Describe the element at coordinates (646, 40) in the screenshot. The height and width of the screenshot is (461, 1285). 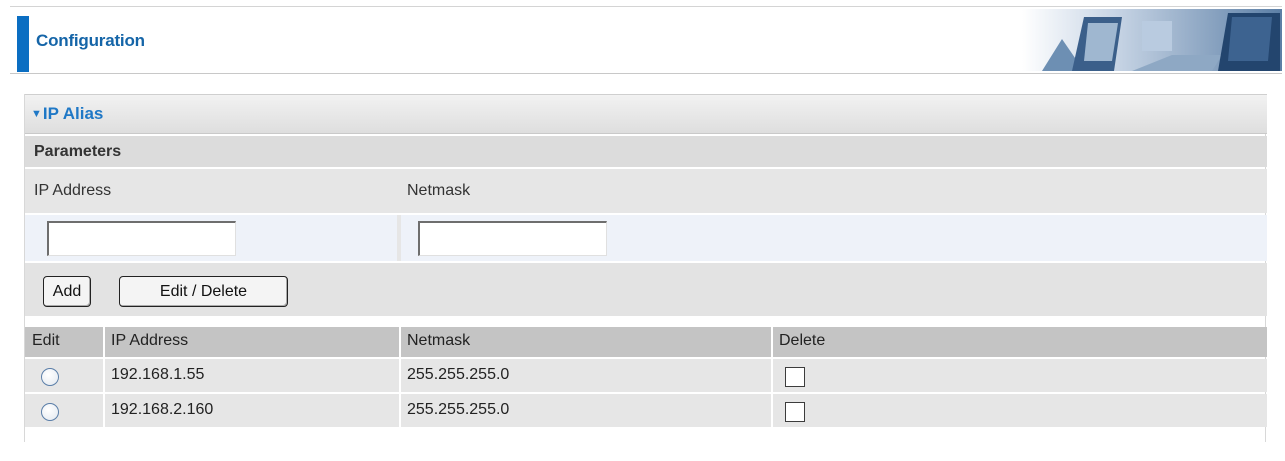
I see `page-header: Configuration` at that location.